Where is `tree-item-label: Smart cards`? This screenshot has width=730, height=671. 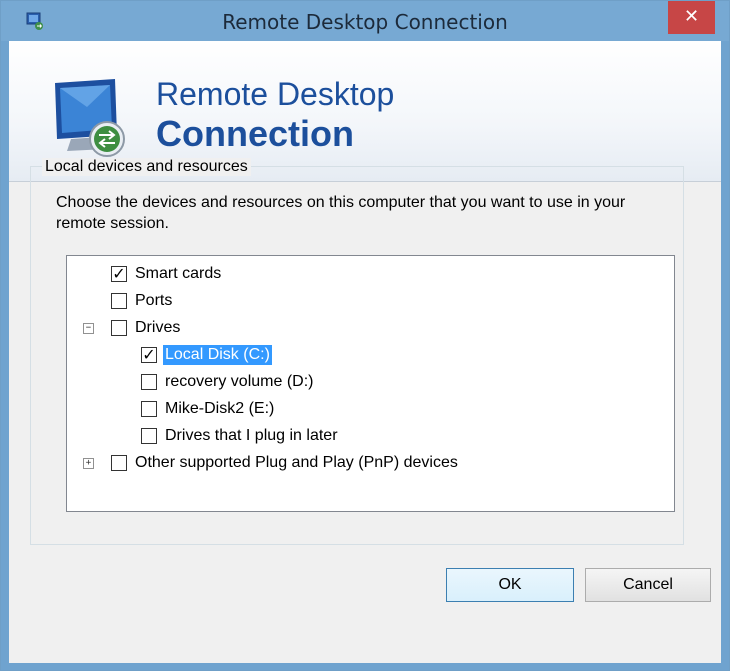 tree-item-label: Smart cards is located at coordinates (178, 273).